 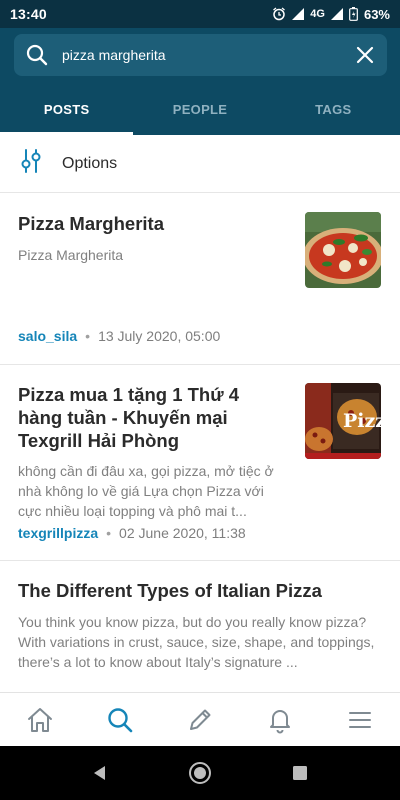 I want to click on sliders-icon, so click(x=31, y=163).